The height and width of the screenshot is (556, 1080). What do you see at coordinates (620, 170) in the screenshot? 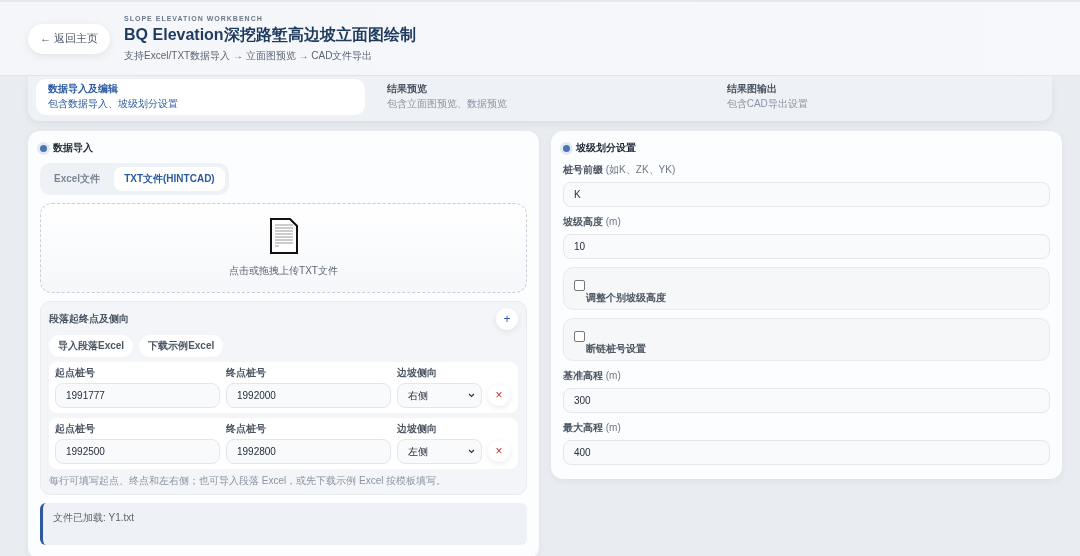
I see `field-label: 桩号前缀 (如K、ZK、YK)` at bounding box center [620, 170].